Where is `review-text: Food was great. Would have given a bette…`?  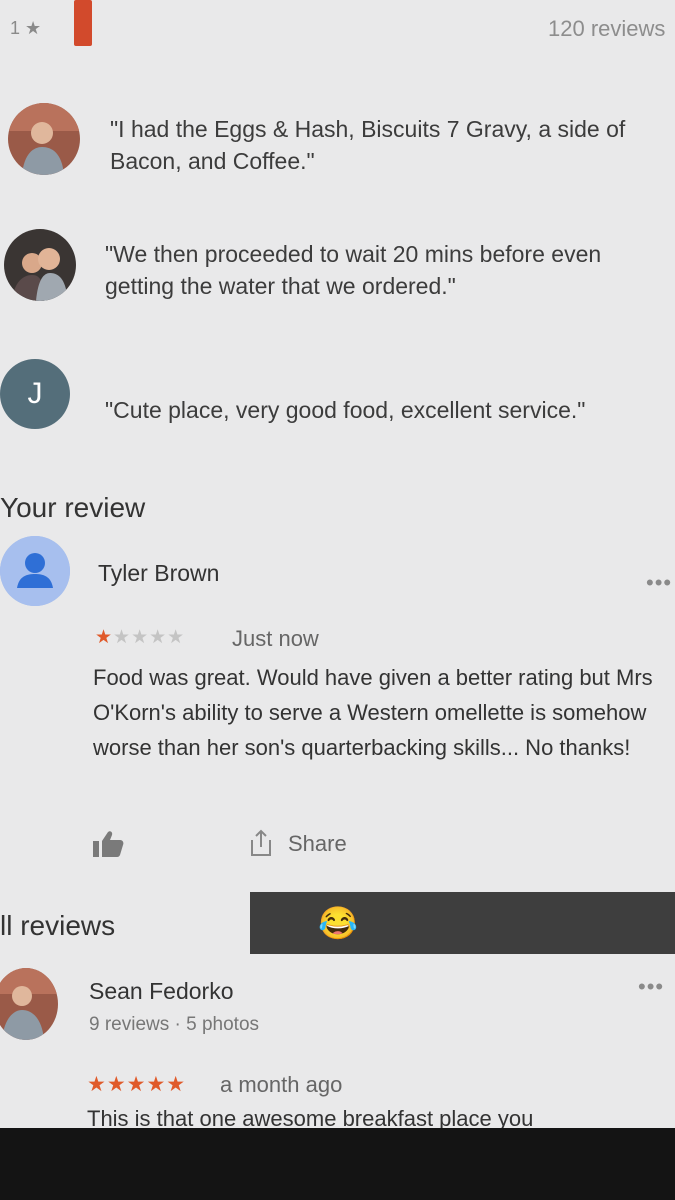
review-text: Food was great. Would have given a bette… is located at coordinates (373, 712).